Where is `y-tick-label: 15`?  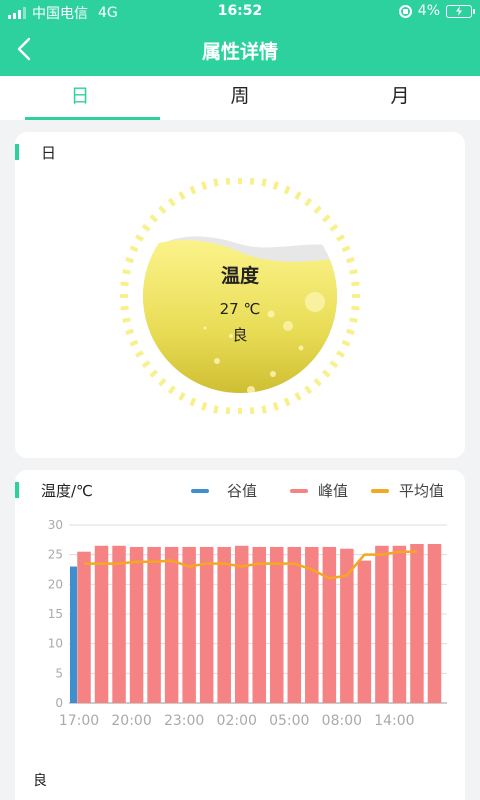 y-tick-label: 15 is located at coordinates (55, 614).